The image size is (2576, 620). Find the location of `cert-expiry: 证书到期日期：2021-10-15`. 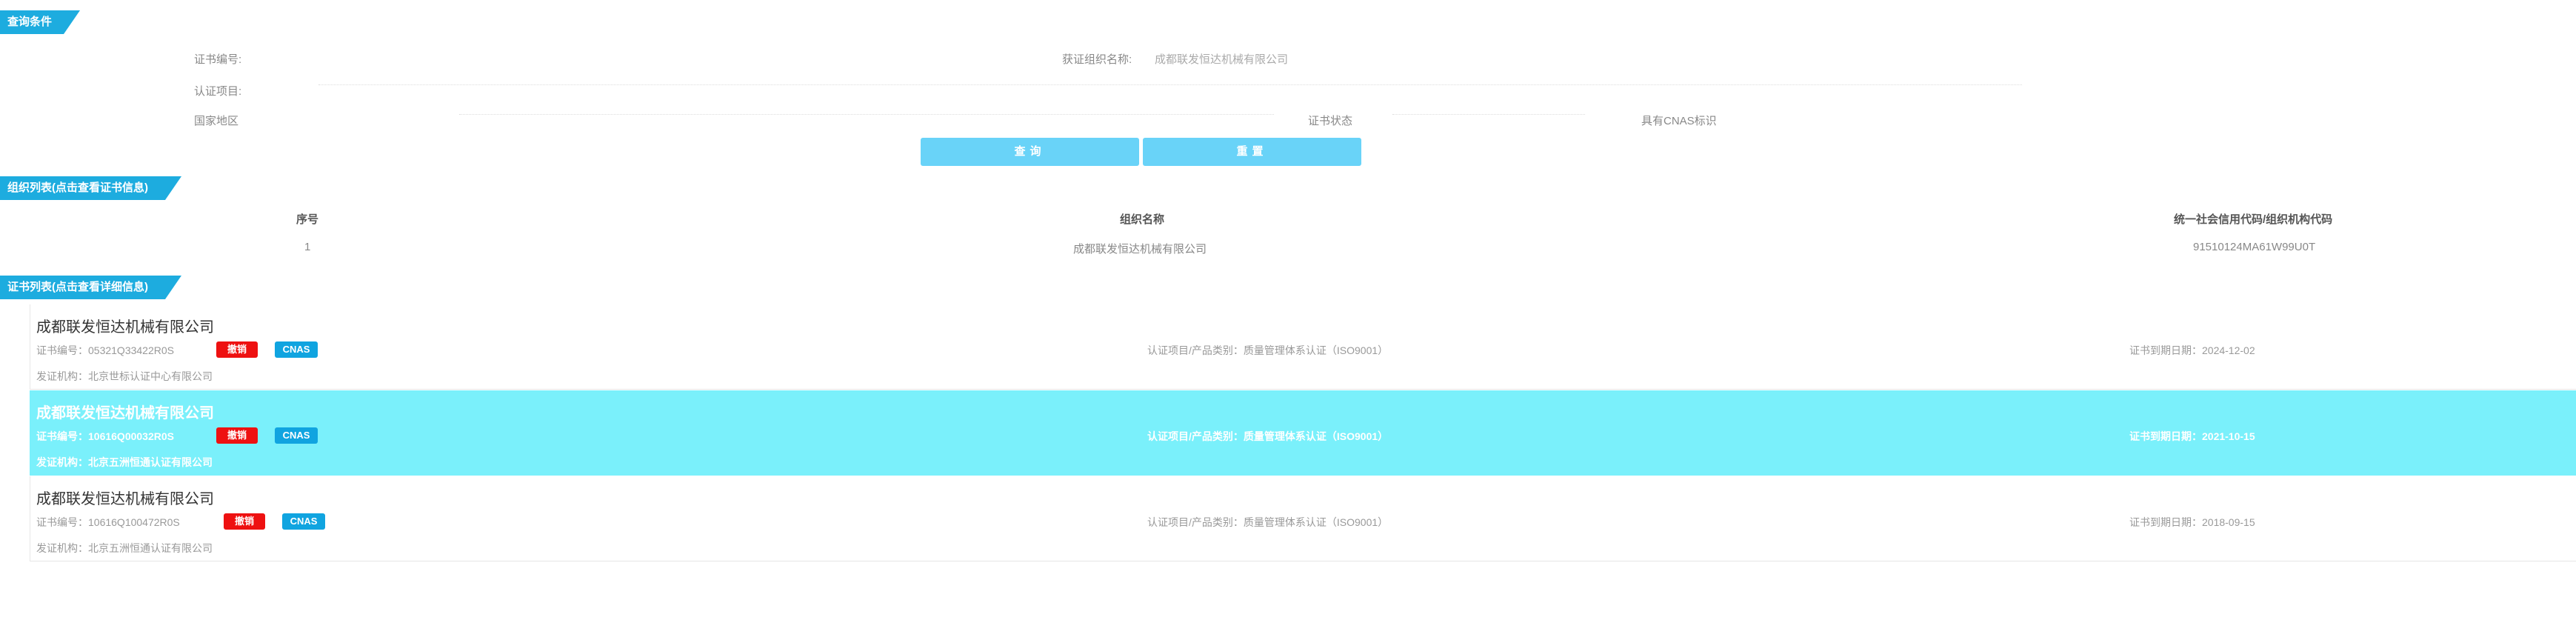

cert-expiry: 证书到期日期：2021-10-15 is located at coordinates (2192, 436).